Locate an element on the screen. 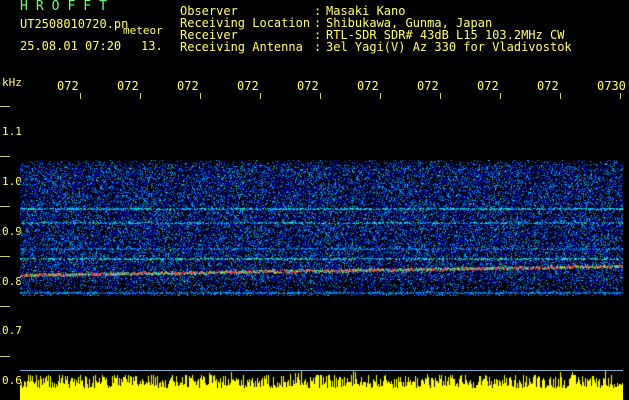 The height and width of the screenshot is (400, 629). app-title: HROFFT is located at coordinates (67, 7).